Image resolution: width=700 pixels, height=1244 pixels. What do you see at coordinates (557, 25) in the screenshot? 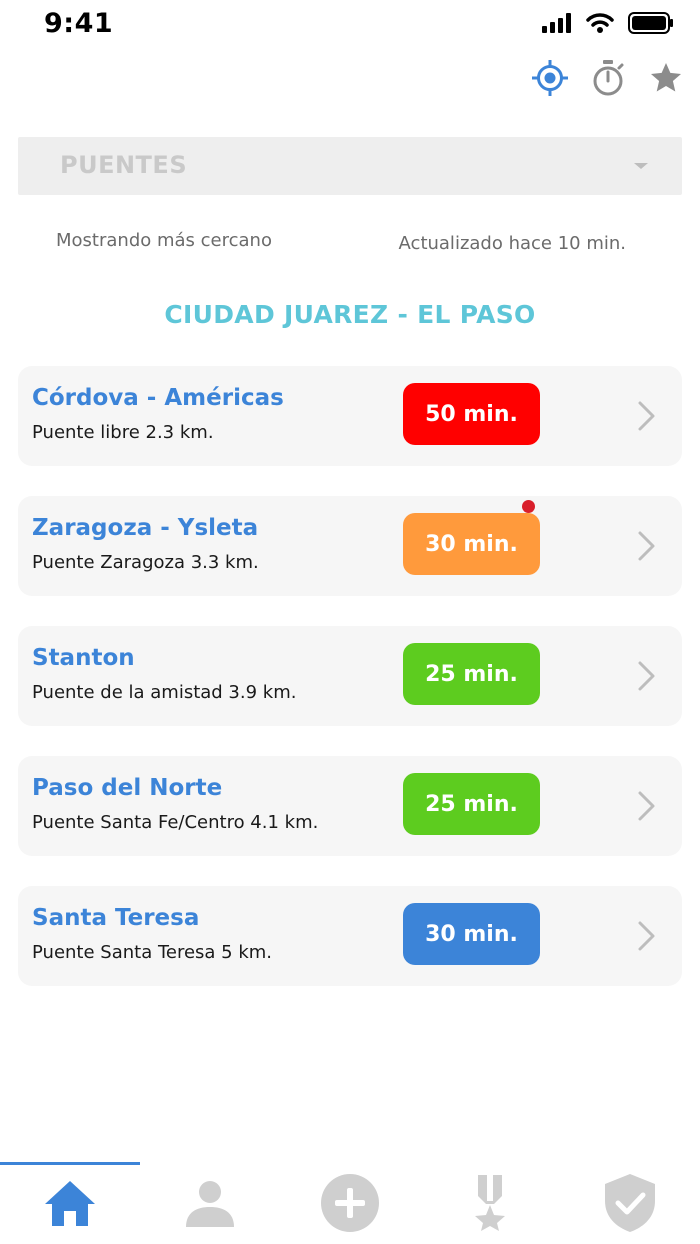
I see `cellular-signal-icon` at bounding box center [557, 25].